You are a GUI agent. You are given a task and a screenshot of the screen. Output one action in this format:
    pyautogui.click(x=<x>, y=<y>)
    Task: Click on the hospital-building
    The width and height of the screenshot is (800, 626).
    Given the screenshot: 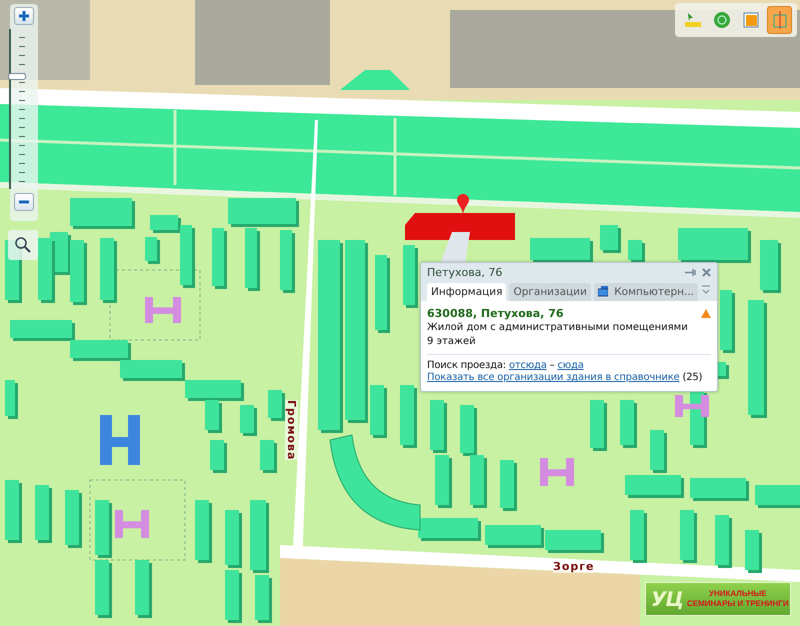 What is the action you would take?
    pyautogui.click(x=120, y=440)
    